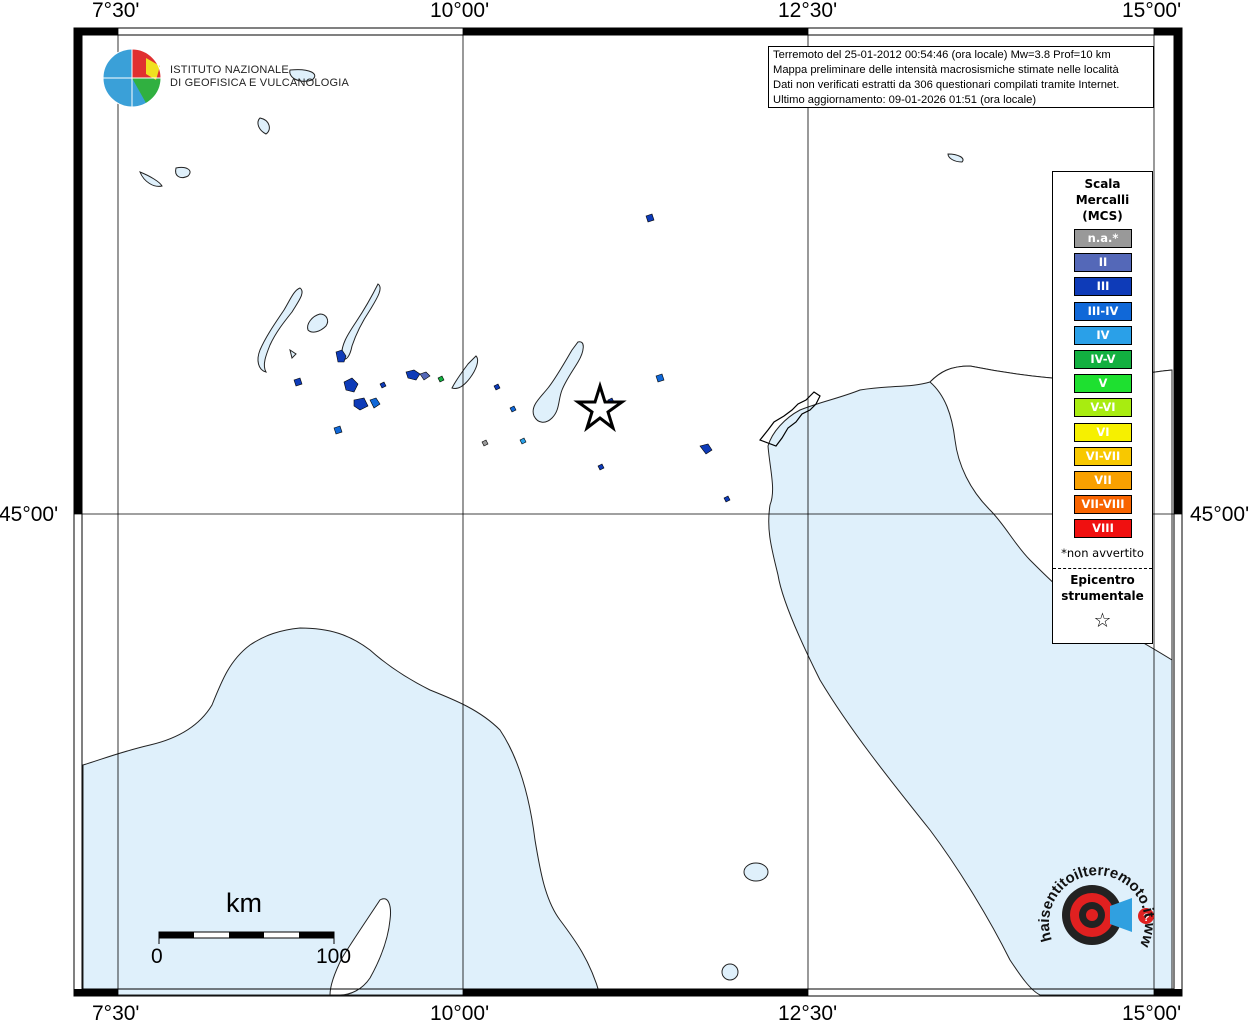  Describe the element at coordinates (1102, 596) in the screenshot. I see `legend-epicenter-line2: strumentale` at that location.